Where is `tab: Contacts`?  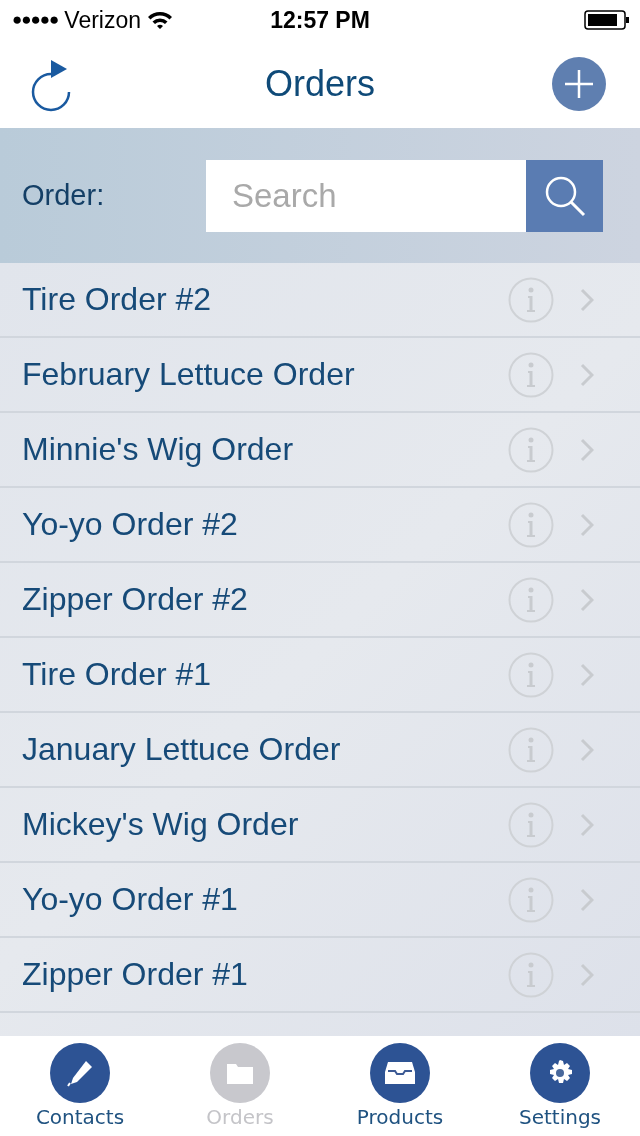 tab: Contacts is located at coordinates (80, 1086).